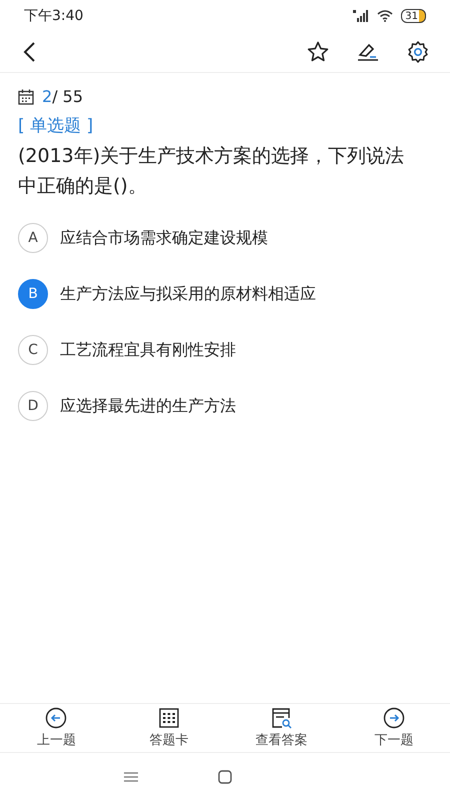 The height and width of the screenshot is (800, 450). I want to click on battery-icon: 31, so click(413, 16).